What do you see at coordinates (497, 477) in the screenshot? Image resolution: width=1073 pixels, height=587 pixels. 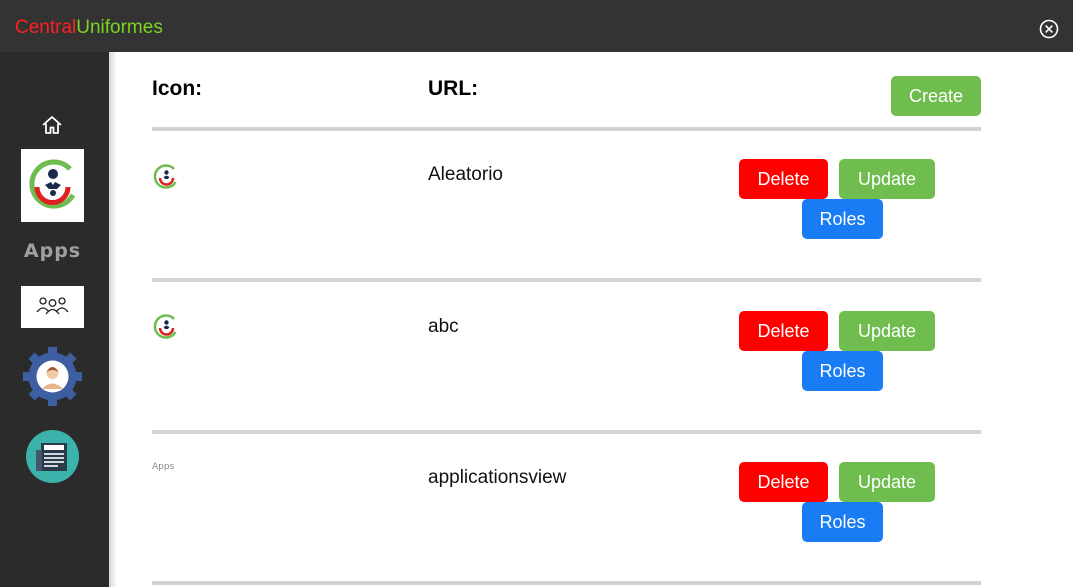 I see `row-url: applicationsview` at bounding box center [497, 477].